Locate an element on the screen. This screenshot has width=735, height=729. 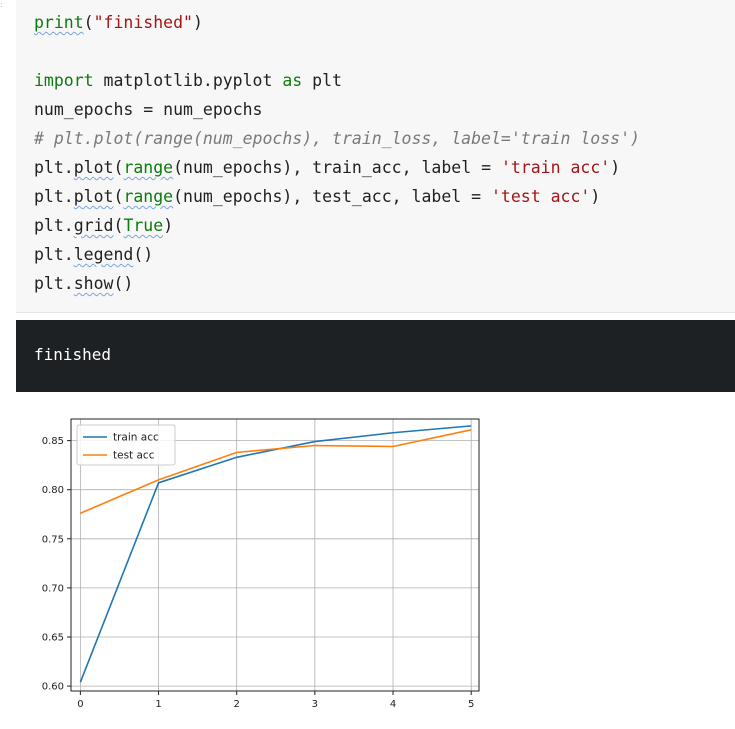
y-tick-label: 0.70 is located at coordinates (53, 588).